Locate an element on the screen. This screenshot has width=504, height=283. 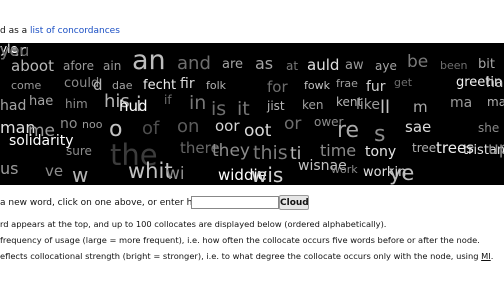
cloud-word-frae: frae is located at coordinates (347, 83).